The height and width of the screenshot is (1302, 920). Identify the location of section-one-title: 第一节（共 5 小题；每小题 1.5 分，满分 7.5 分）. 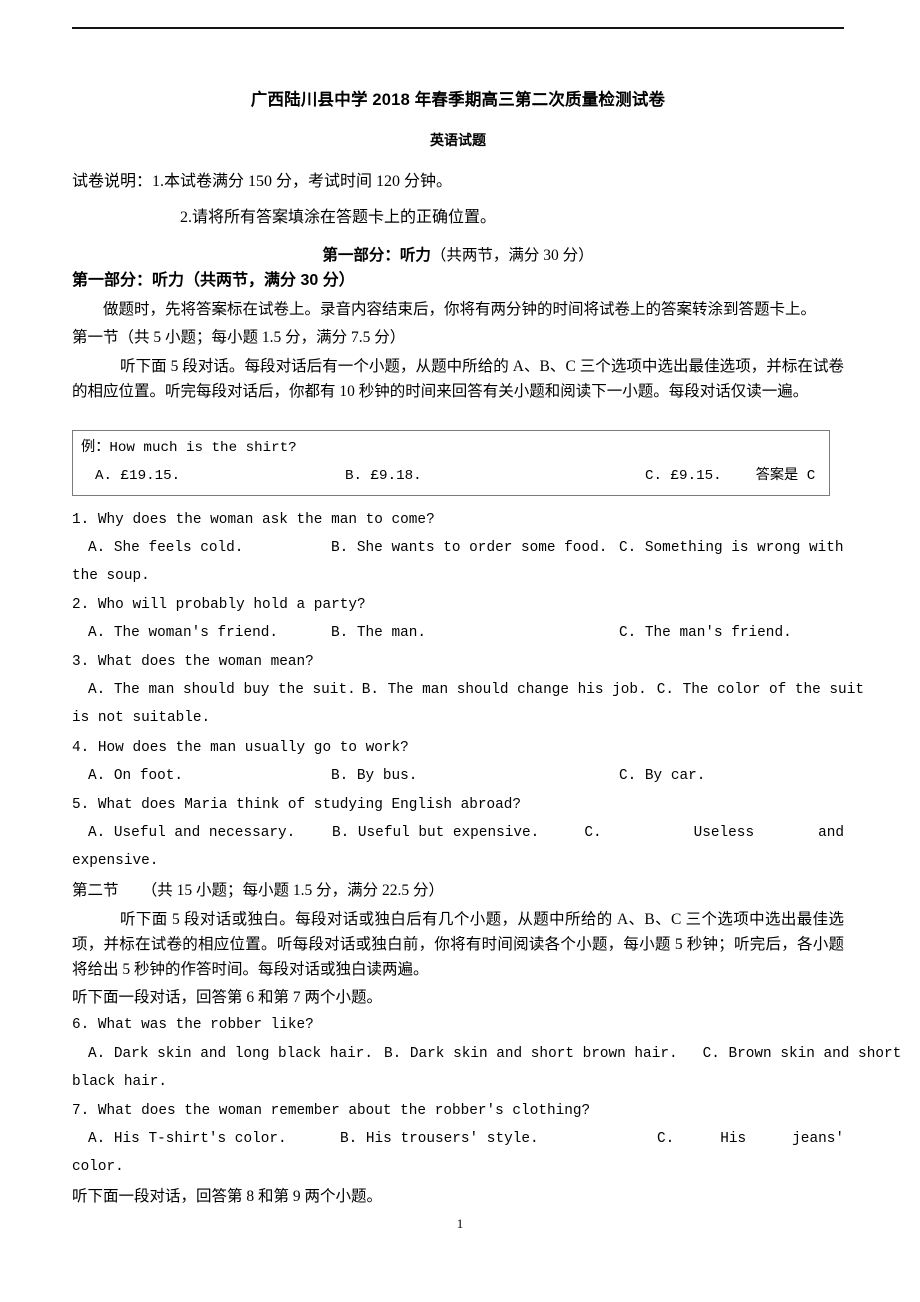
(239, 338).